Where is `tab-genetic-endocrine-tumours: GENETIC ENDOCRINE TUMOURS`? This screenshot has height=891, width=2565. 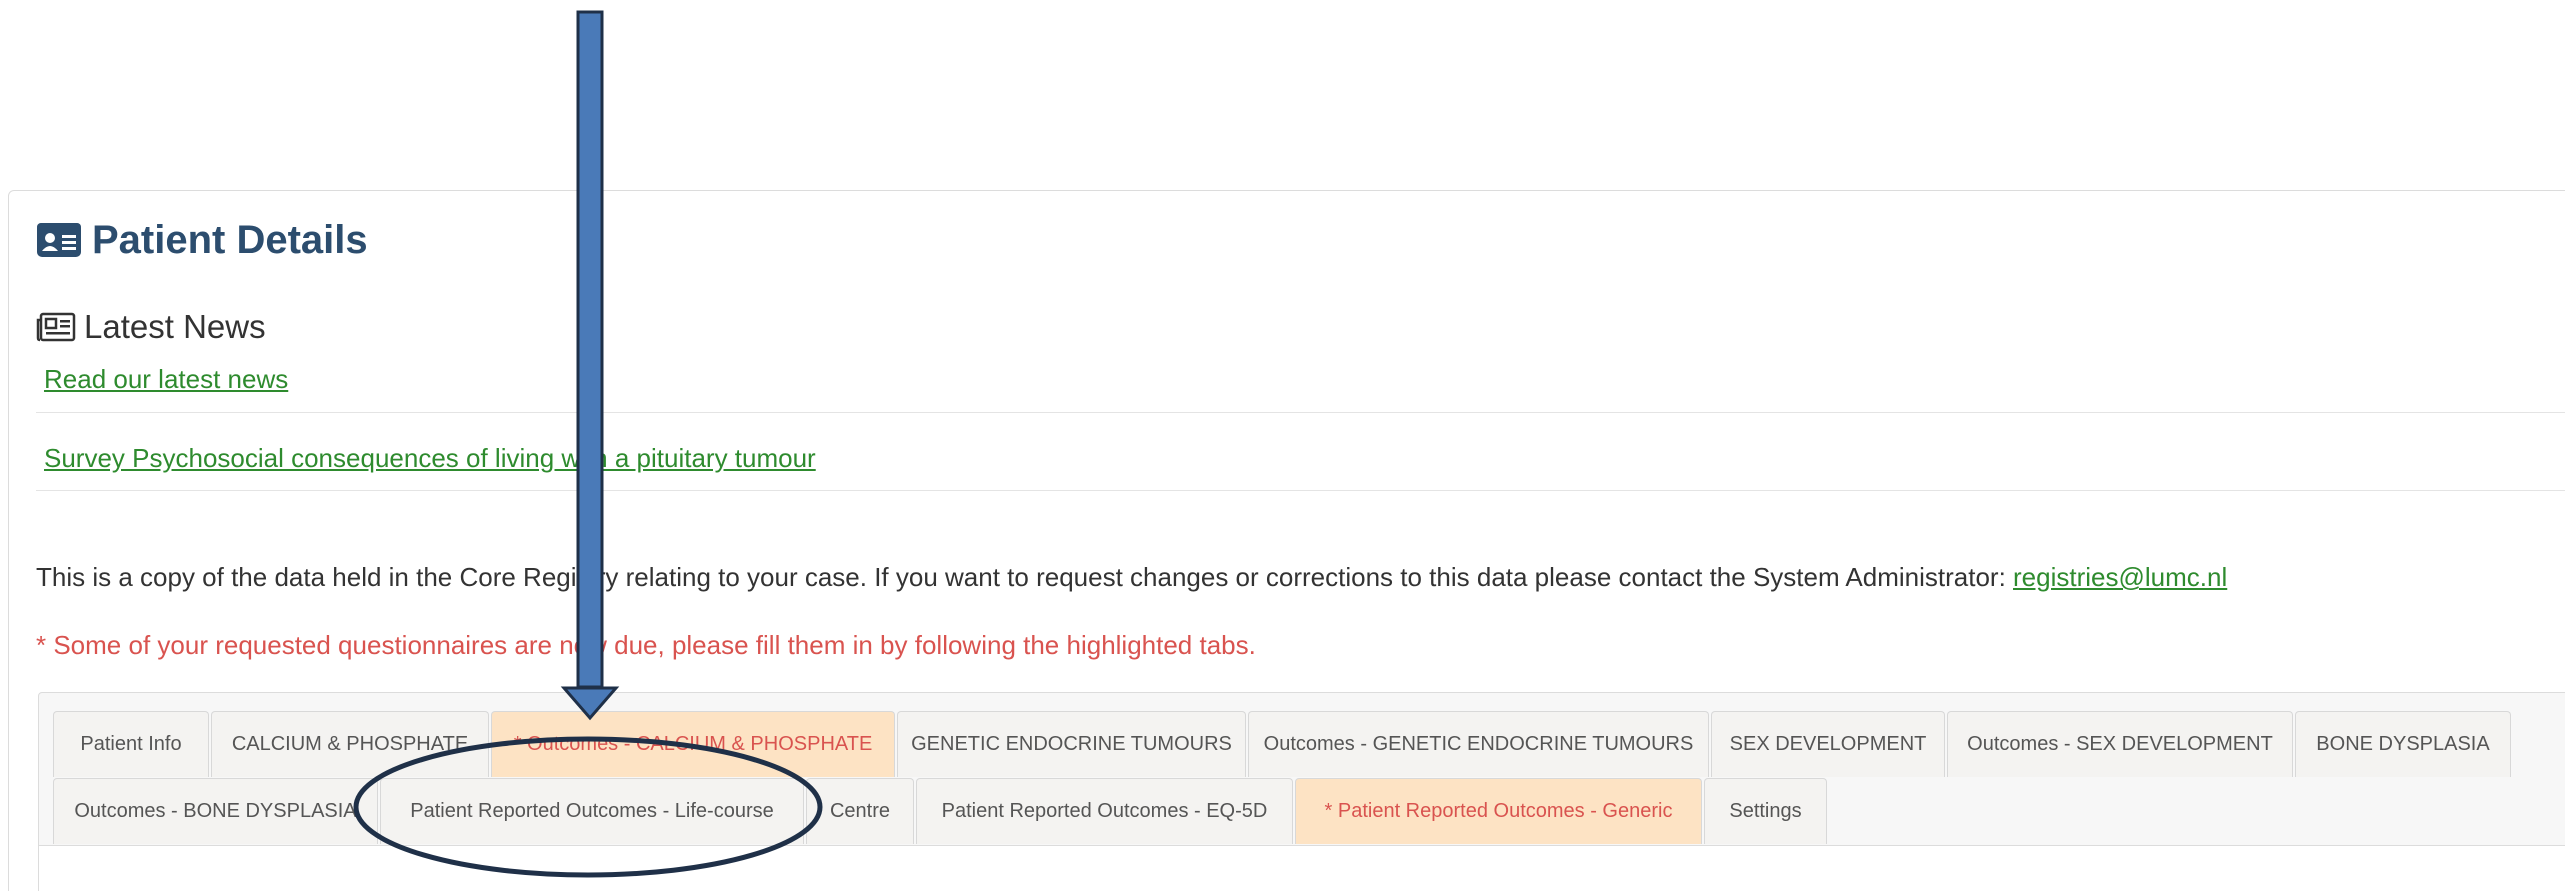
tab-genetic-endocrine-tumours: GENETIC ENDOCRINE TUMOURS is located at coordinates (1071, 744).